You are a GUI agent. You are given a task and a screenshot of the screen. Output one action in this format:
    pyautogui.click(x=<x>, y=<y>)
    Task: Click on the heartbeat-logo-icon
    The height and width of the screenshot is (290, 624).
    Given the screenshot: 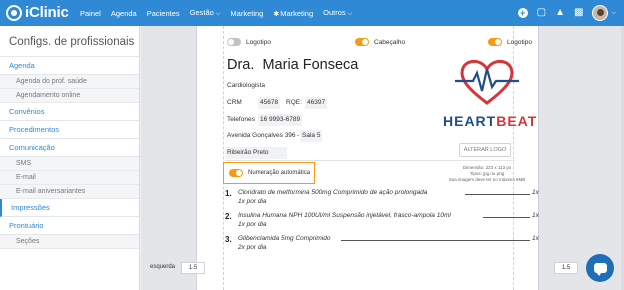 What is the action you would take?
    pyautogui.click(x=487, y=82)
    